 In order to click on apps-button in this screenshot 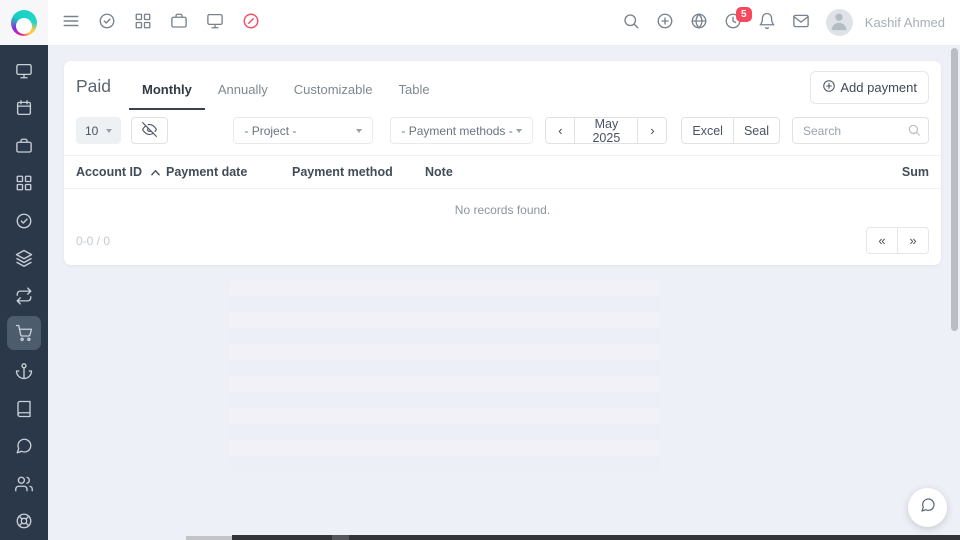, I will do `click(143, 22)`.